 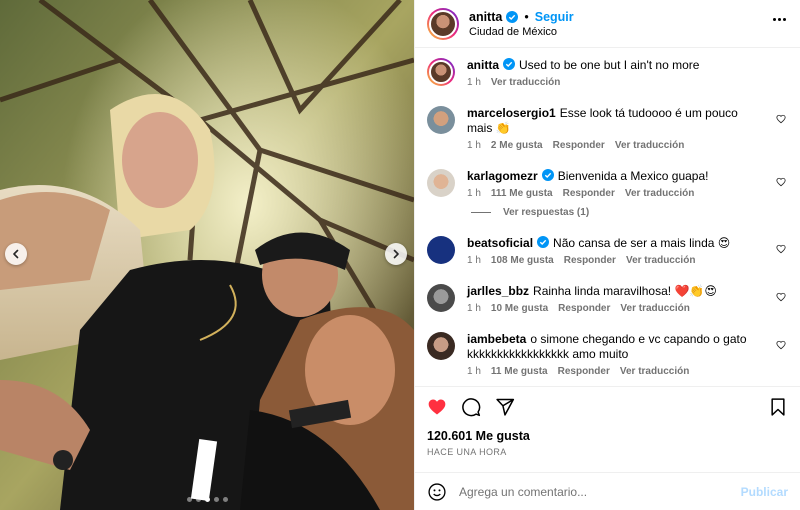 I want to click on carousel-prev-button, so click(x=16, y=254).